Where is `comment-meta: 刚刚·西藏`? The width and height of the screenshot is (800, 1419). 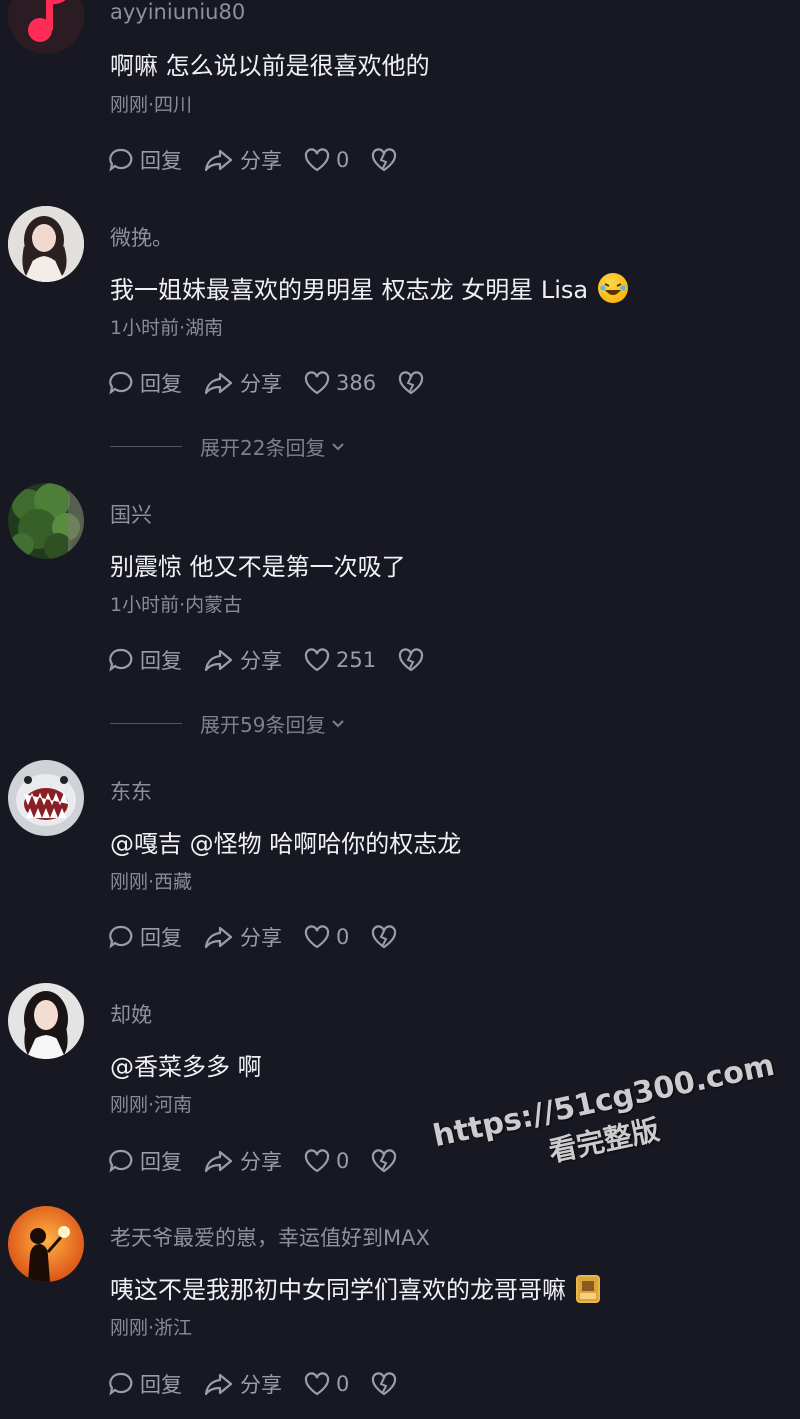
comment-meta: 刚刚·西藏 is located at coordinates (151, 882).